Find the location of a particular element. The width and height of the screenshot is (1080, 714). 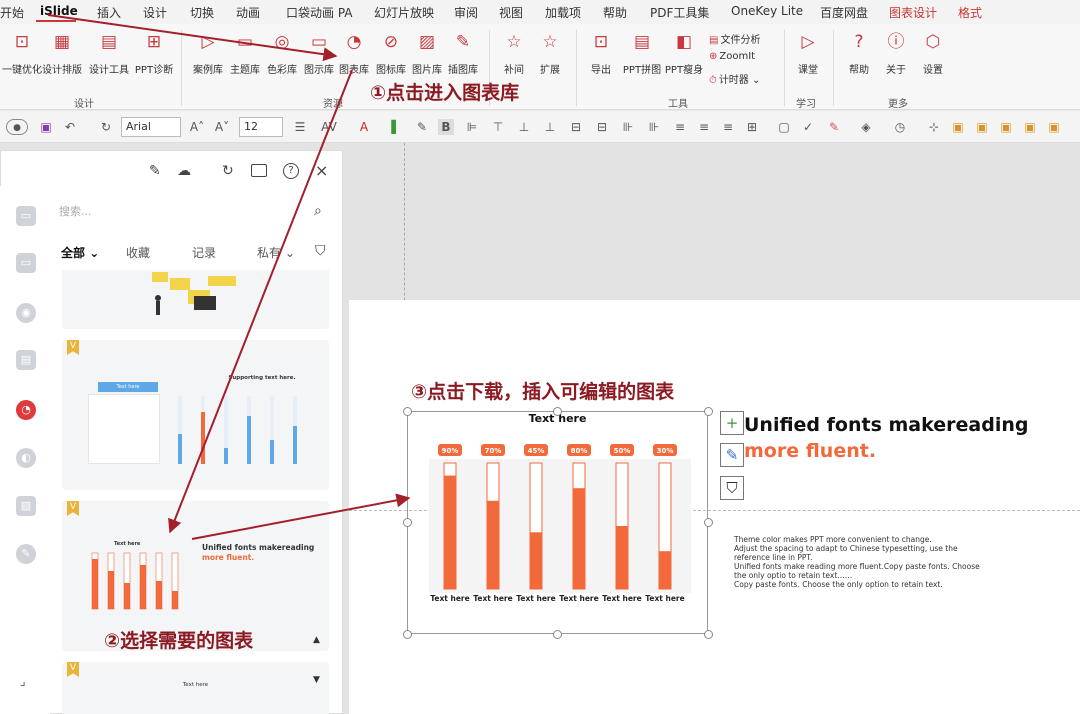

arrow-to-slide is located at coordinates (301, 516).